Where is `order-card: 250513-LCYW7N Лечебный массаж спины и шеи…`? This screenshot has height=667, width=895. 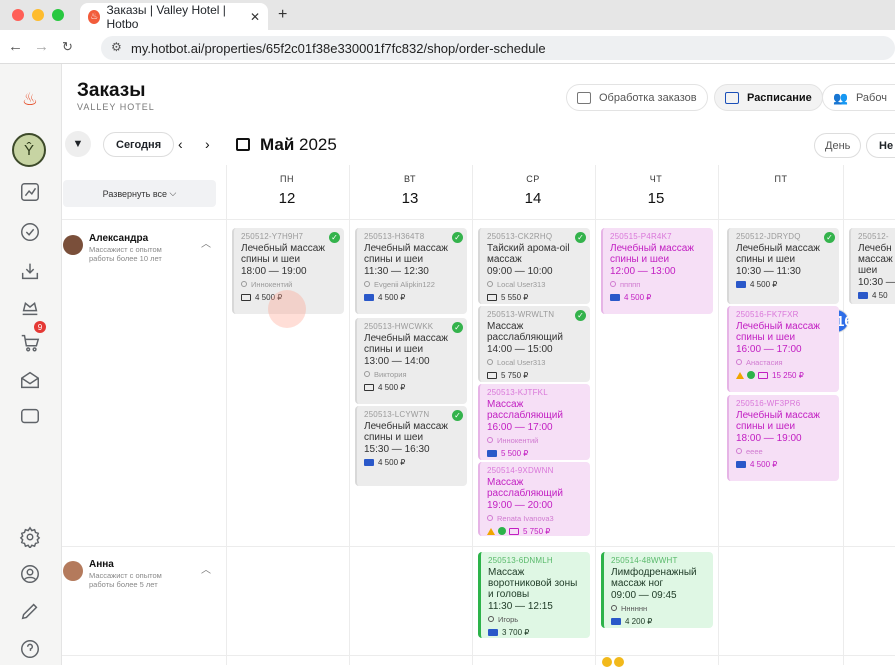 order-card: 250513-LCYW7N Лечебный массаж спины и шеи… is located at coordinates (411, 446).